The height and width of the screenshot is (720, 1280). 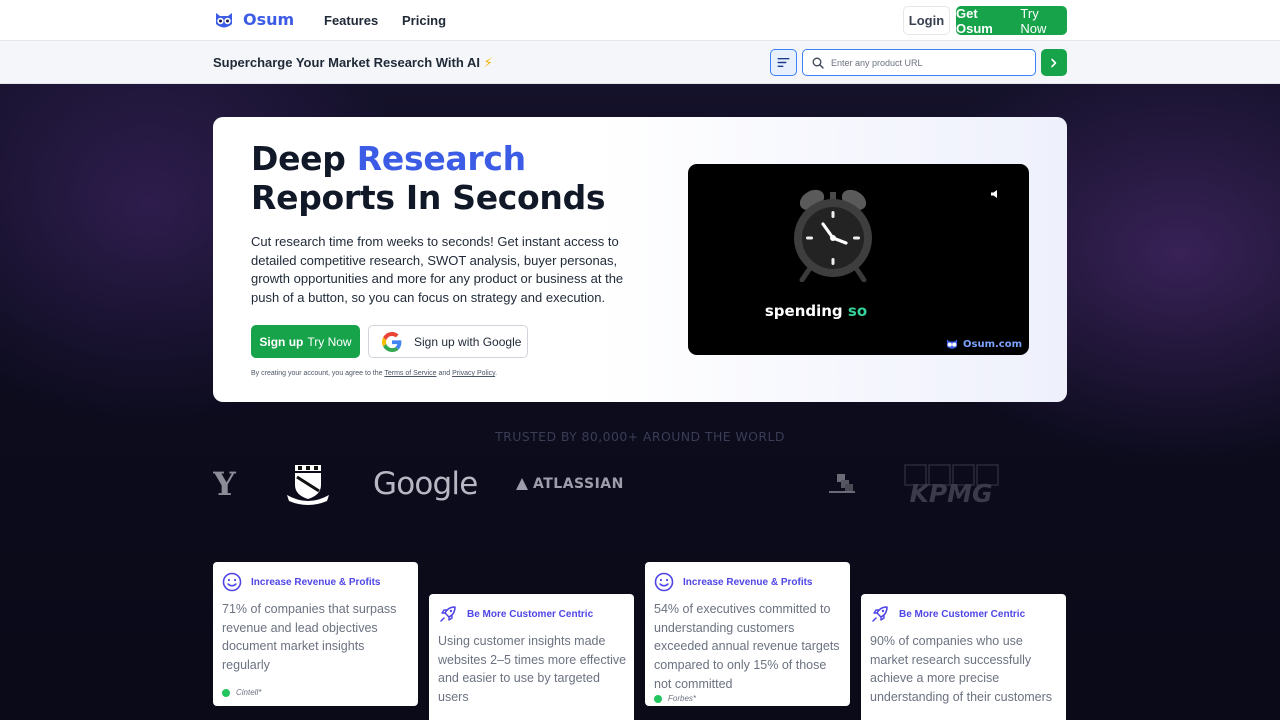 What do you see at coordinates (928, 62) in the screenshot?
I see `product-url-input` at bounding box center [928, 62].